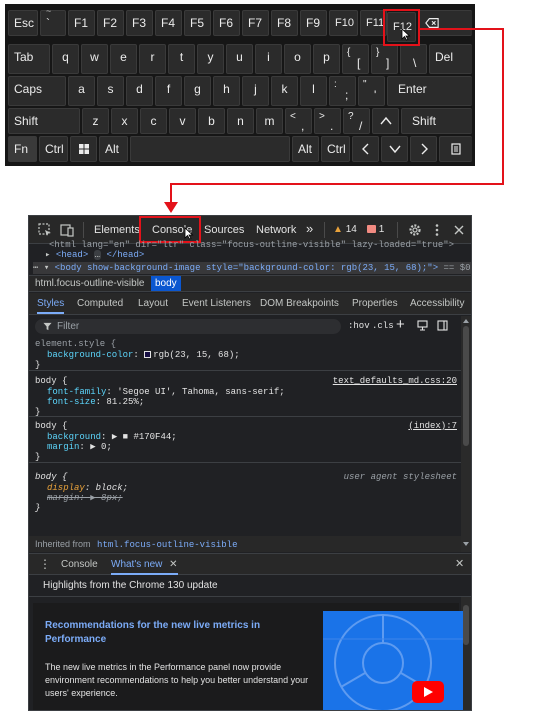  What do you see at coordinates (148, 354) in the screenshot?
I see `color-swatch` at bounding box center [148, 354].